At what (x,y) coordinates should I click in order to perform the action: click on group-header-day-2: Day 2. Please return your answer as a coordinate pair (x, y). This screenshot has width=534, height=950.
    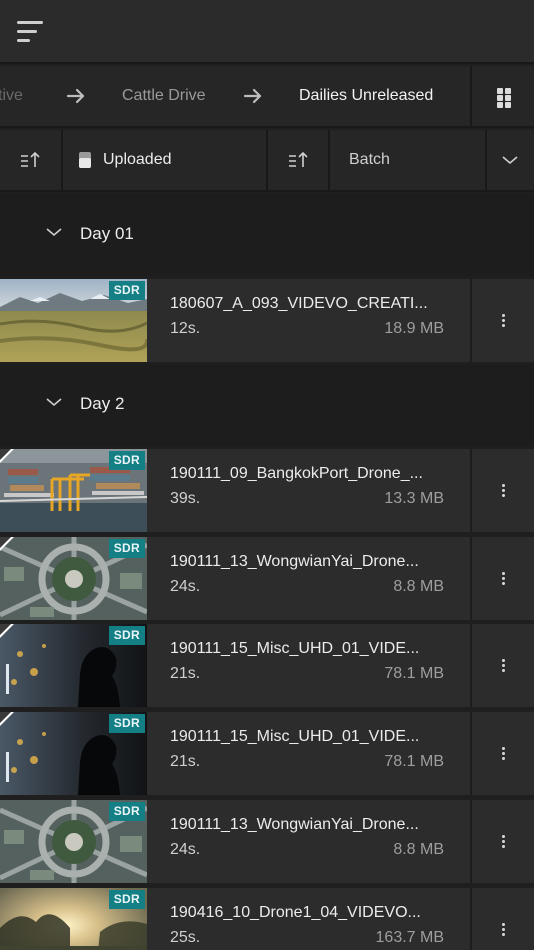
    Looking at the image, I should click on (267, 405).